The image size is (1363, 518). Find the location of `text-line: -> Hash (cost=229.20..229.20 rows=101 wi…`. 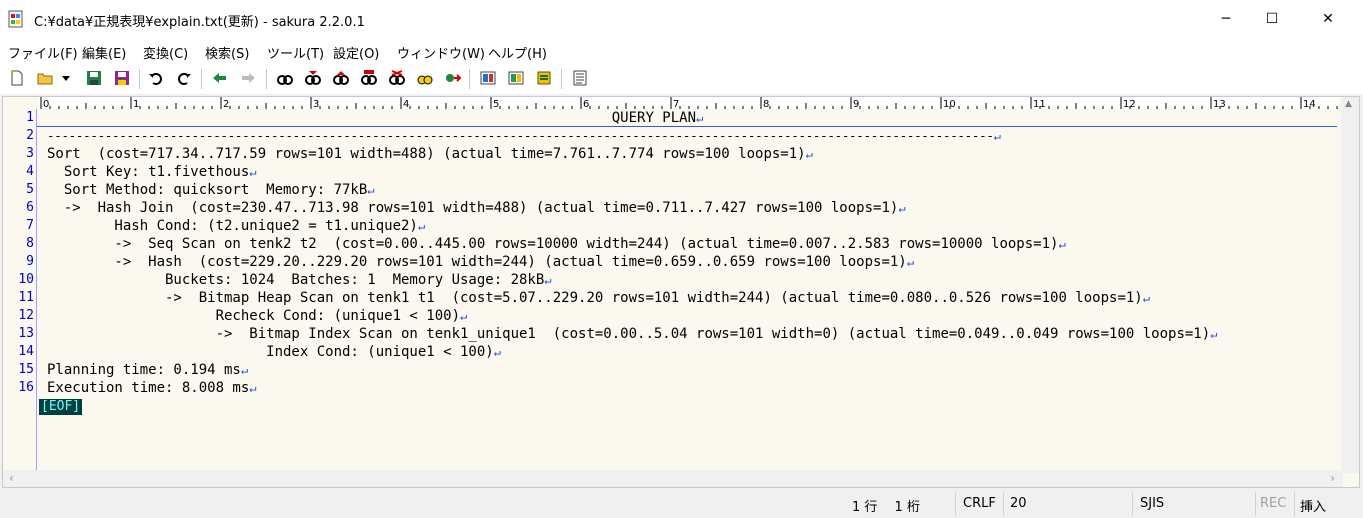

text-line: -> Hash (cost=229.20..229.20 rows=101 wi… is located at coordinates (480, 262).